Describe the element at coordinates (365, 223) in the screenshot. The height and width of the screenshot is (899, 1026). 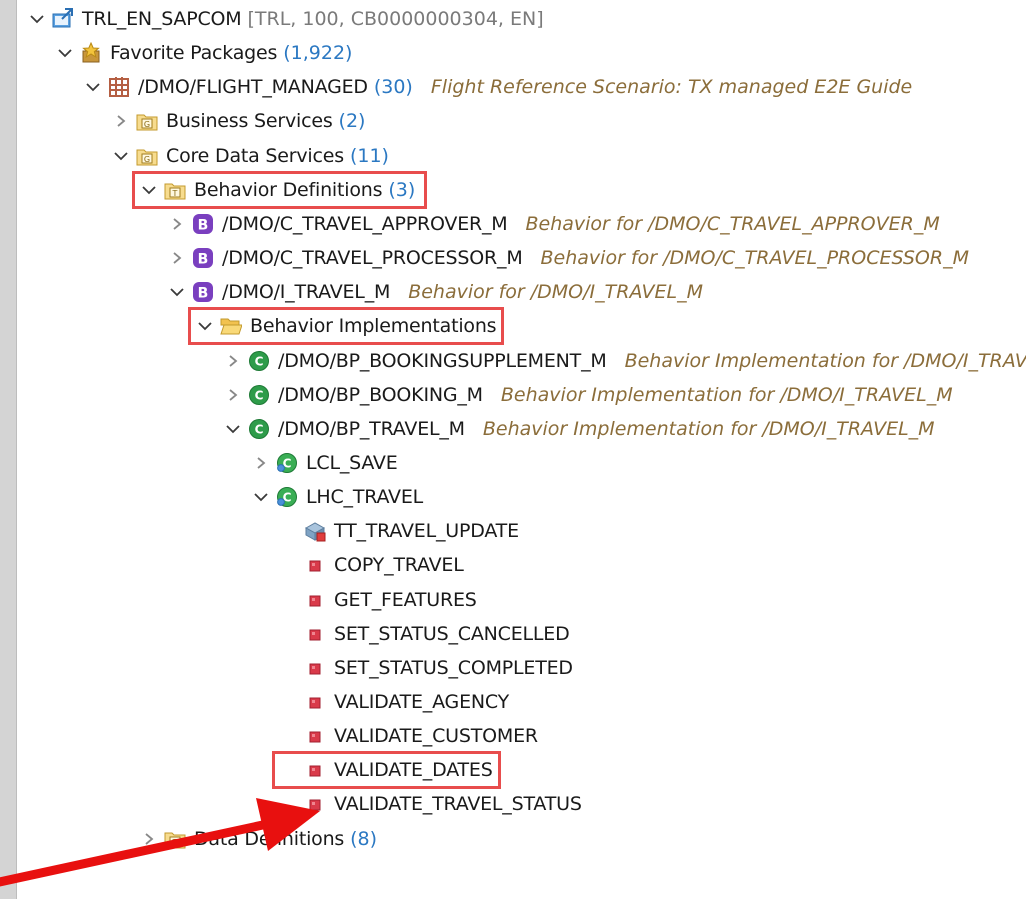
I see `tree-node-label: /DMO/C_TRAVEL_APPROVER_M` at that location.